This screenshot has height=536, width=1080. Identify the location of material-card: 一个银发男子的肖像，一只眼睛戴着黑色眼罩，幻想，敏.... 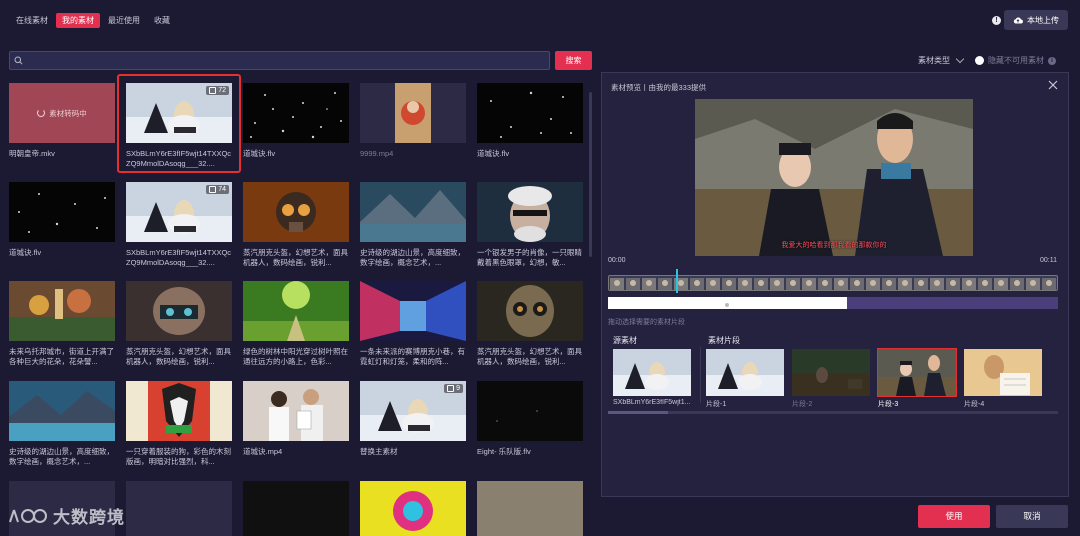
(530, 225).